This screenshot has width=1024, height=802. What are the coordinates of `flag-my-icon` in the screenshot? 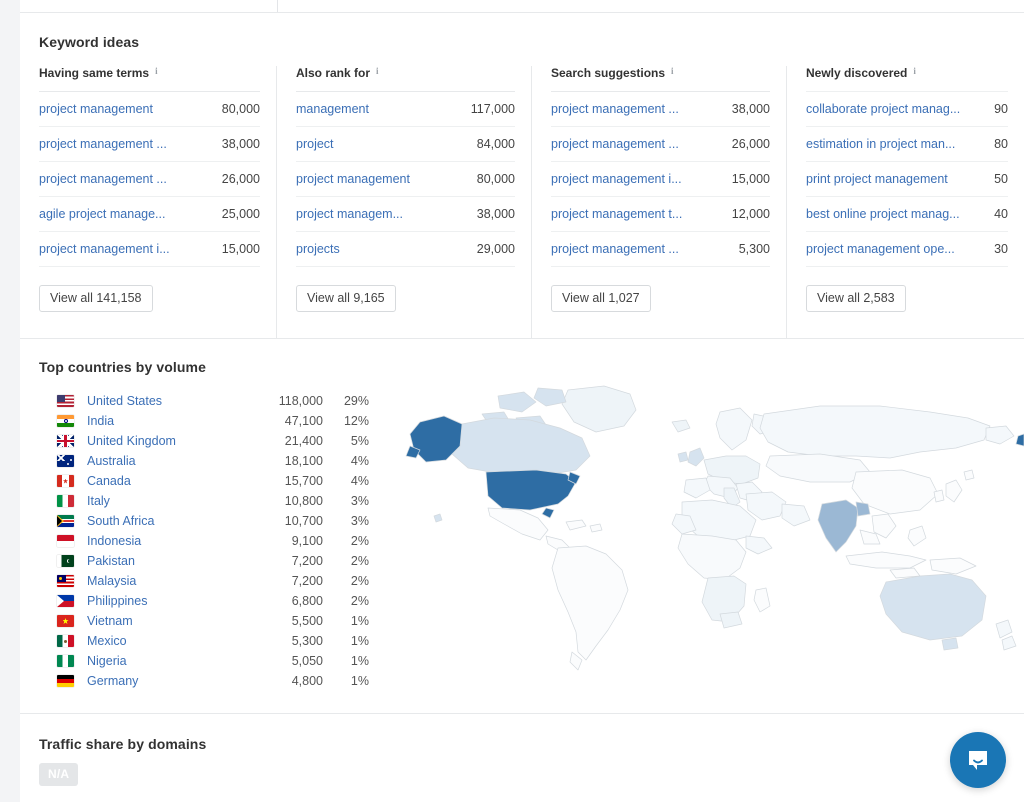 It's located at (65, 581).